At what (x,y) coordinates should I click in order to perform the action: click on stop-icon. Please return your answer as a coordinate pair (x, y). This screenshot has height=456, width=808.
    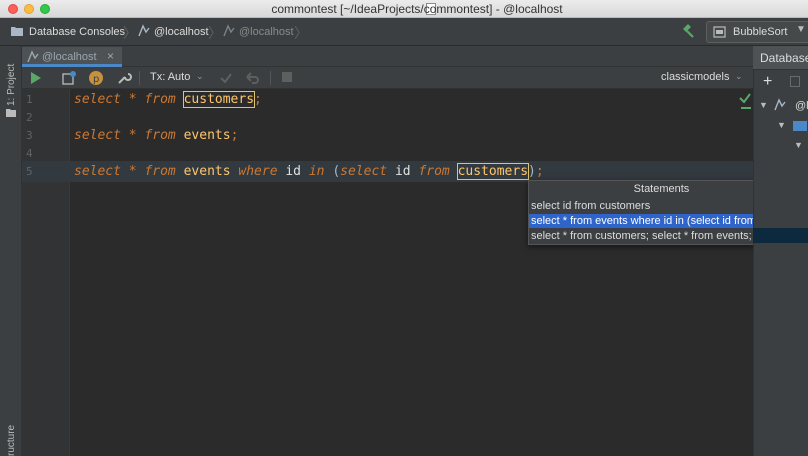
    Looking at the image, I should click on (287, 77).